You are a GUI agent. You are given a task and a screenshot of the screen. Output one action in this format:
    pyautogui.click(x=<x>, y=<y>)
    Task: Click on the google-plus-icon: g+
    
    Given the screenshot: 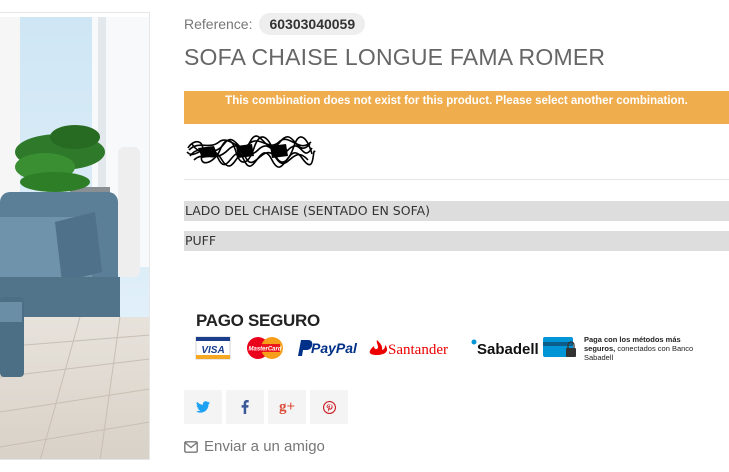 What is the action you would take?
    pyautogui.click(x=287, y=406)
    